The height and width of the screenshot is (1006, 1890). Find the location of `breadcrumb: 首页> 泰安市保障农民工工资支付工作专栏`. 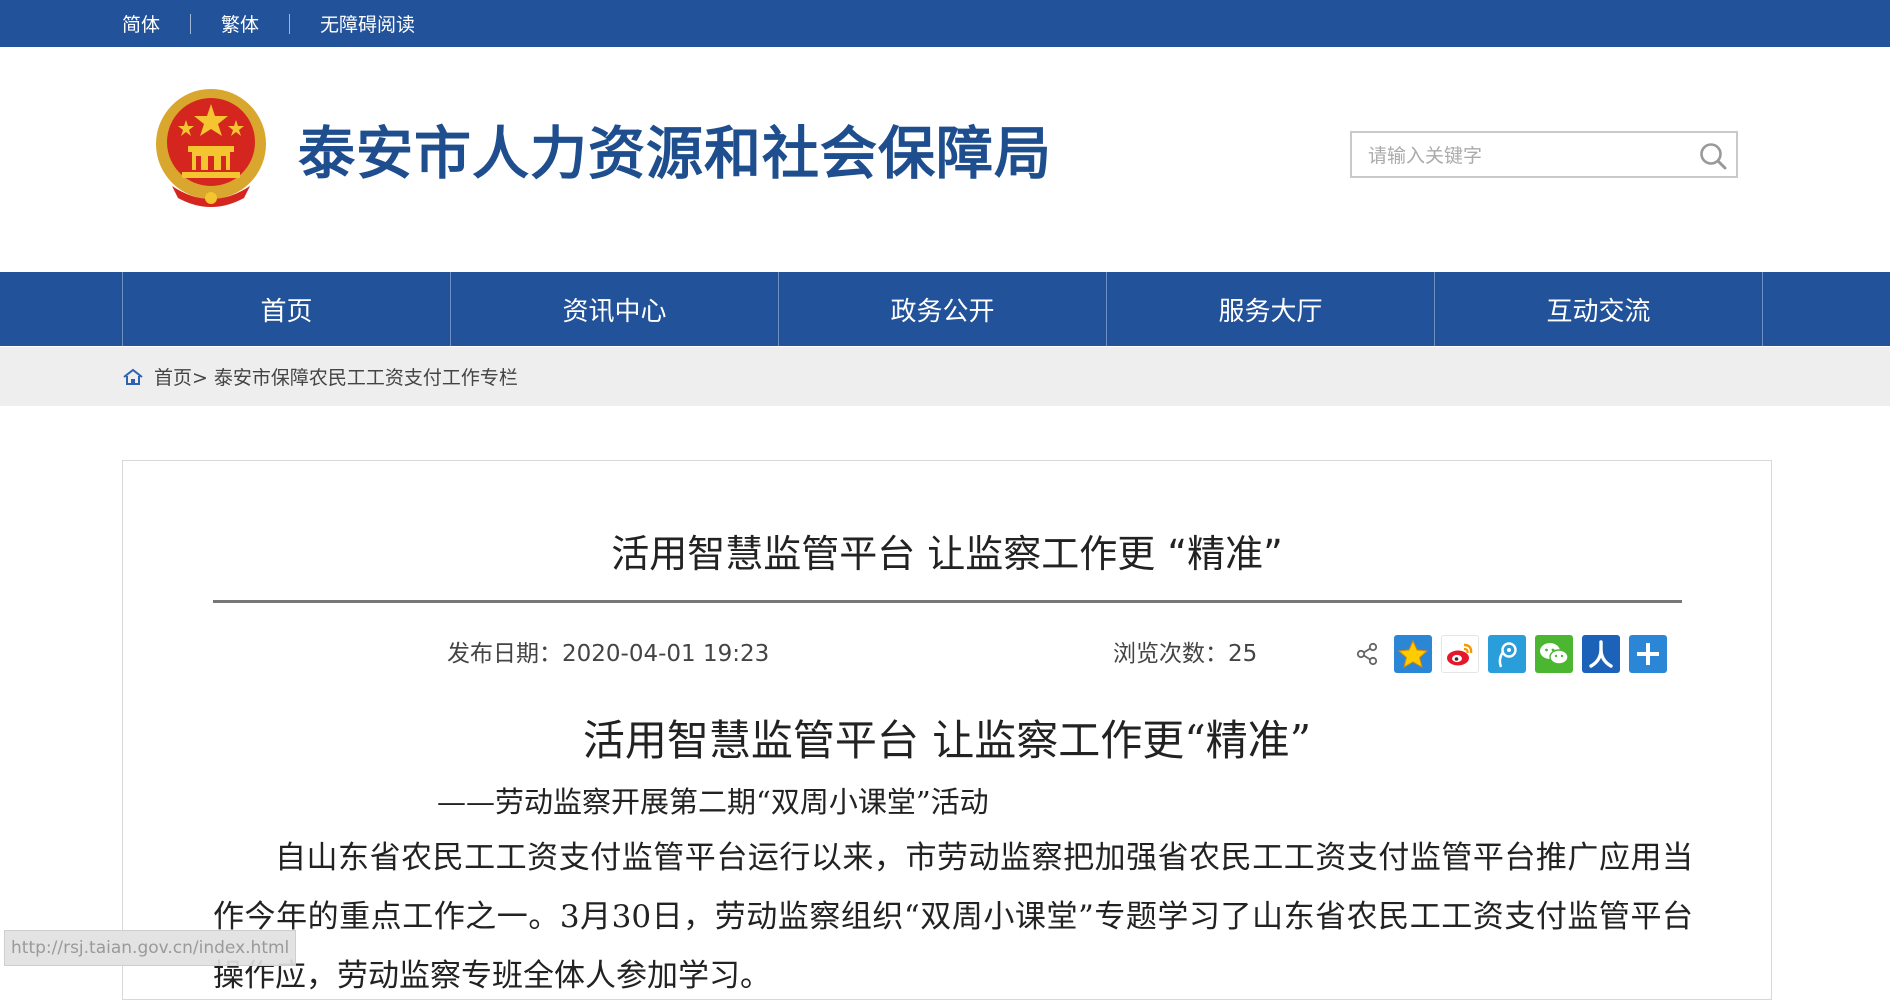

breadcrumb: 首页> 泰安市保障农民工工资支付工作专栏 is located at coordinates (320, 376).